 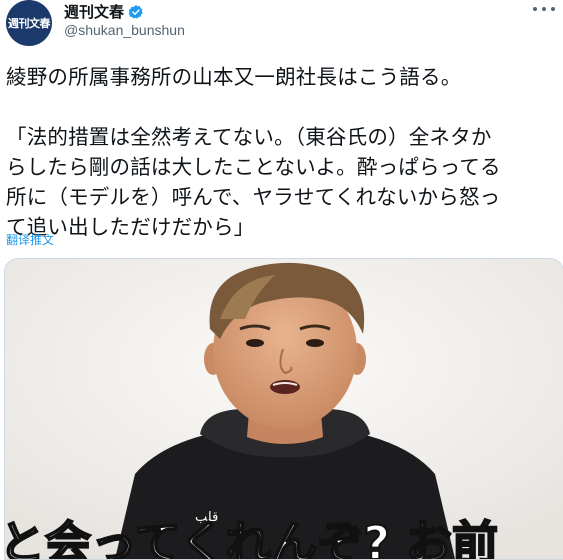 I want to click on avatar: 週刊文春, so click(x=29, y=23).